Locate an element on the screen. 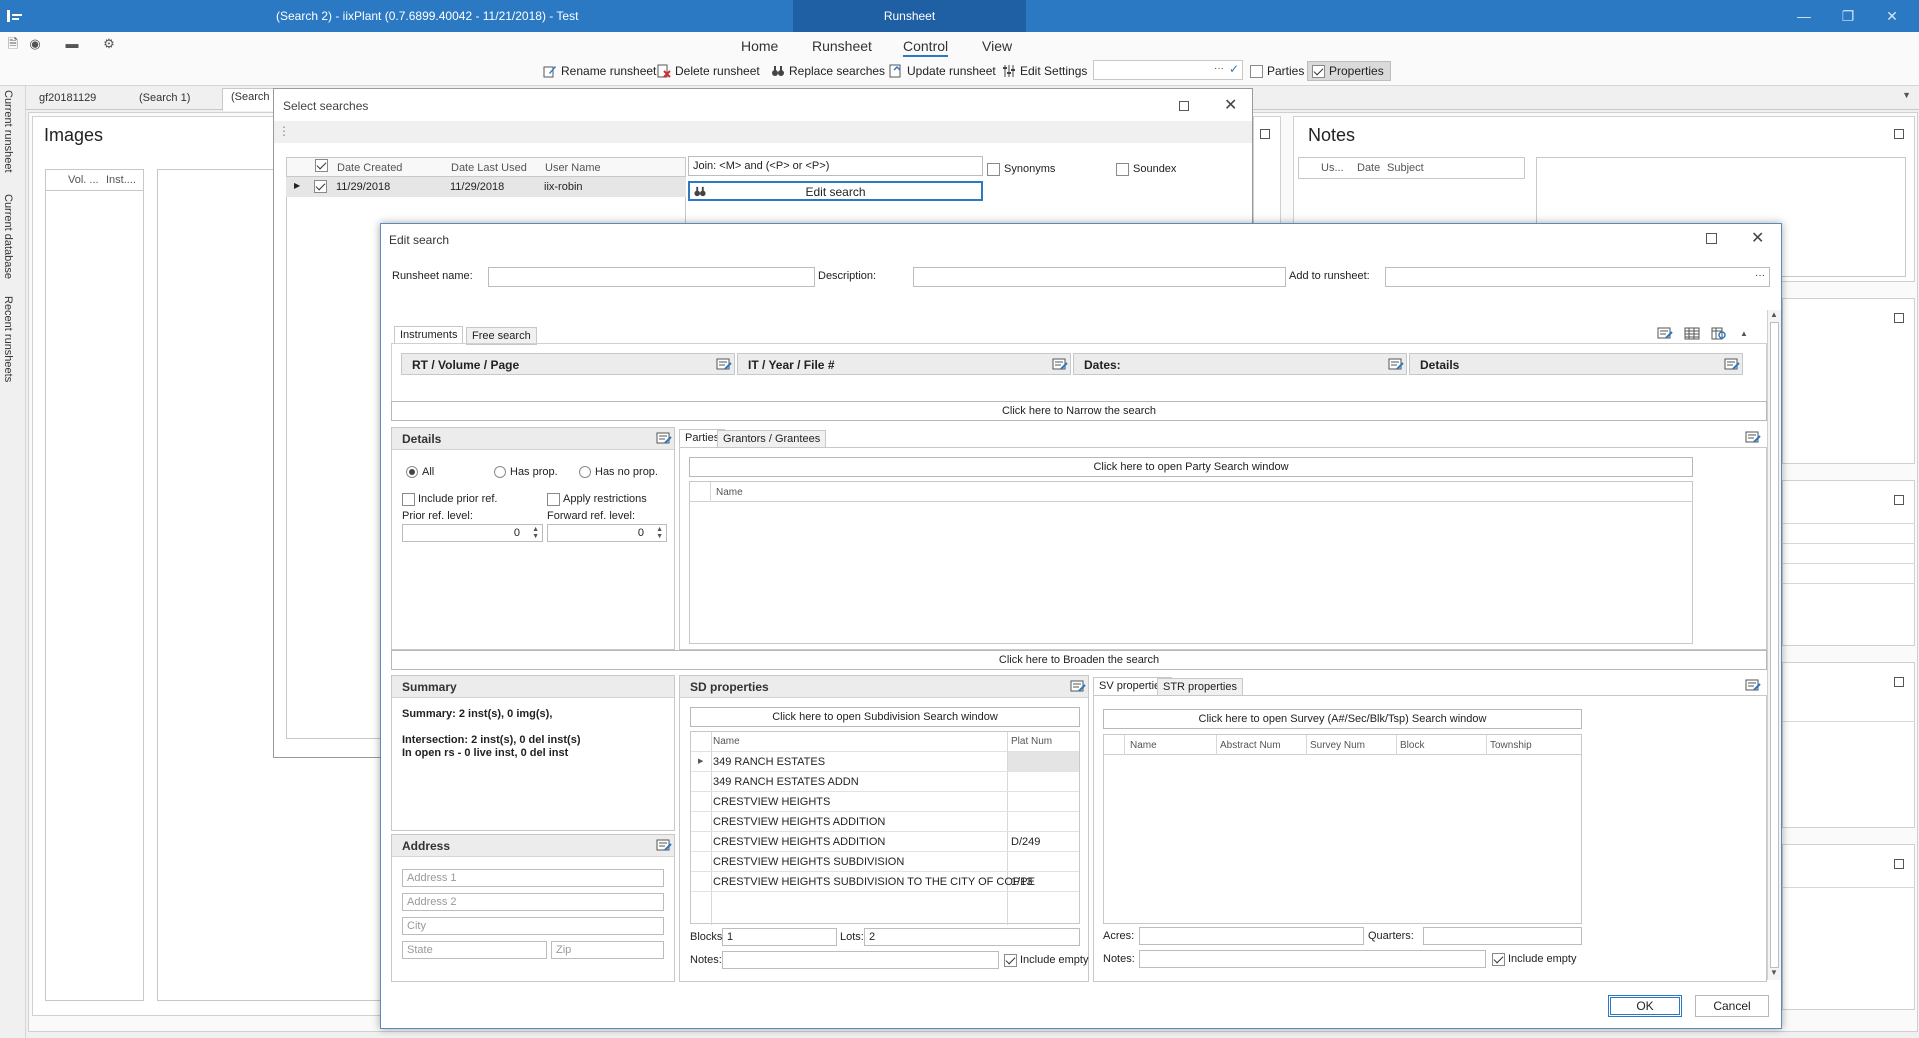 This screenshot has height=1038, width=1919. col-date-last-used: Date Last Used is located at coordinates (489, 168).